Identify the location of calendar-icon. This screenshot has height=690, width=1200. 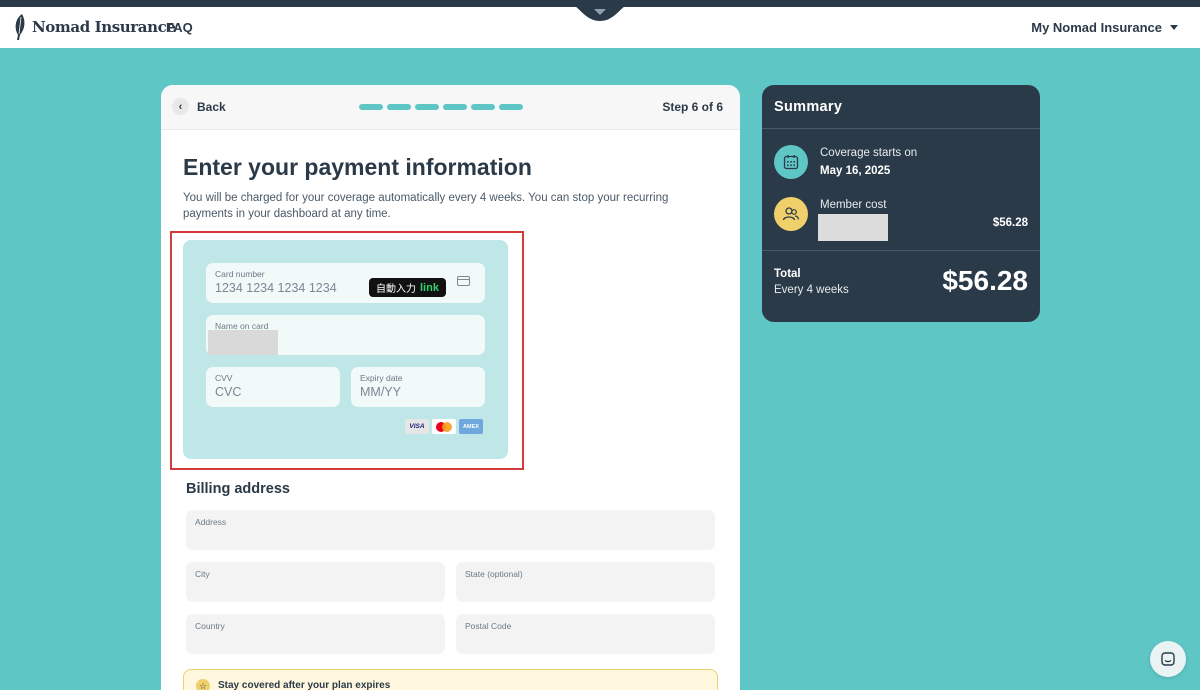
(791, 162).